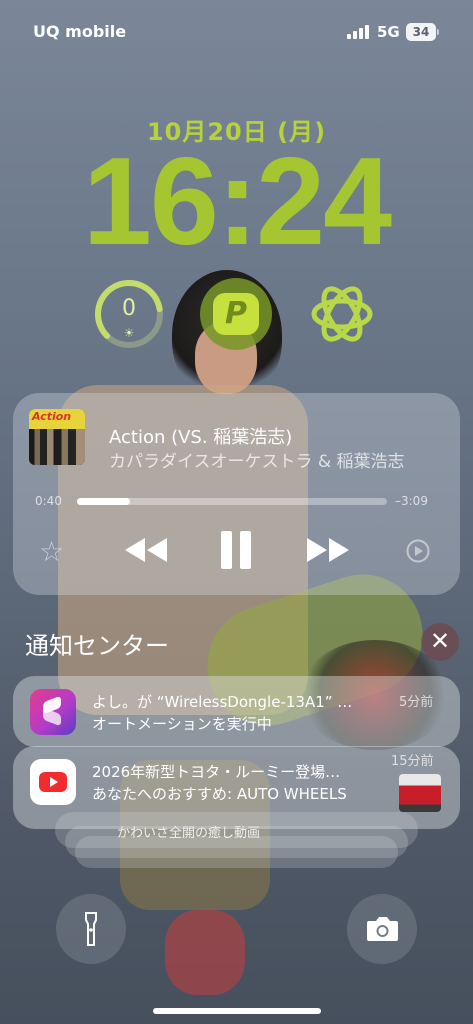 The width and height of the screenshot is (473, 1024). I want to click on battery-icon: 34, so click(421, 32).